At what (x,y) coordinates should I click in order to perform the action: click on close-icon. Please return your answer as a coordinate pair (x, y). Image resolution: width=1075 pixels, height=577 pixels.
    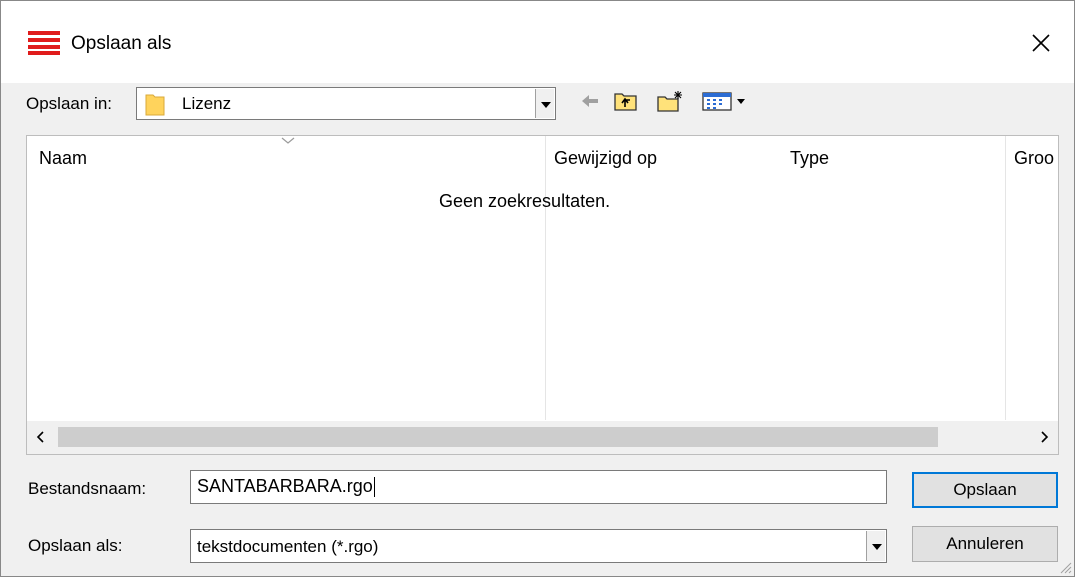
    Looking at the image, I should click on (1041, 43).